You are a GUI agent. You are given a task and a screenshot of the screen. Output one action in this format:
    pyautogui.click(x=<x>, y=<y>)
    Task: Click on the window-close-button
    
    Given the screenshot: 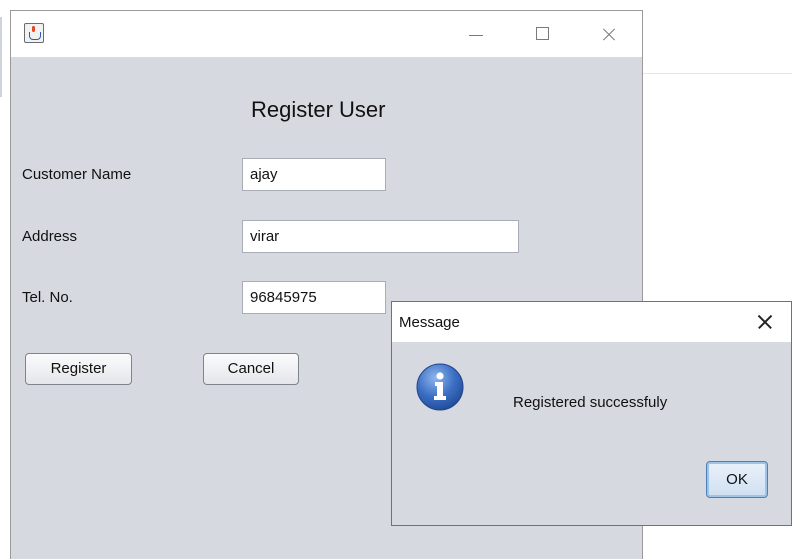 What is the action you would take?
    pyautogui.click(x=609, y=34)
    